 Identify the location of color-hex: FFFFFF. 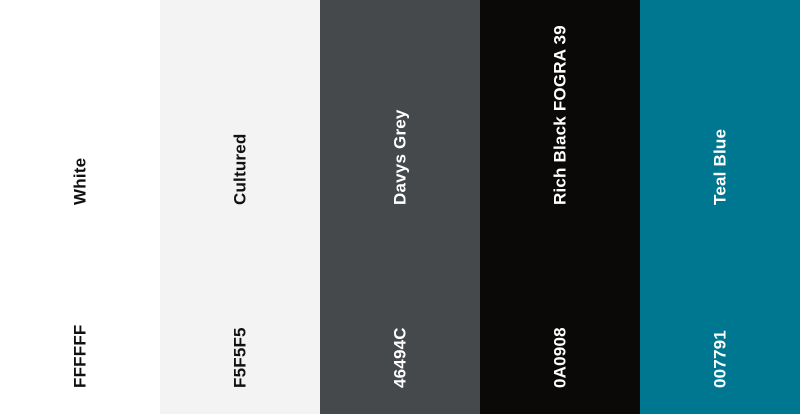
(80, 356).